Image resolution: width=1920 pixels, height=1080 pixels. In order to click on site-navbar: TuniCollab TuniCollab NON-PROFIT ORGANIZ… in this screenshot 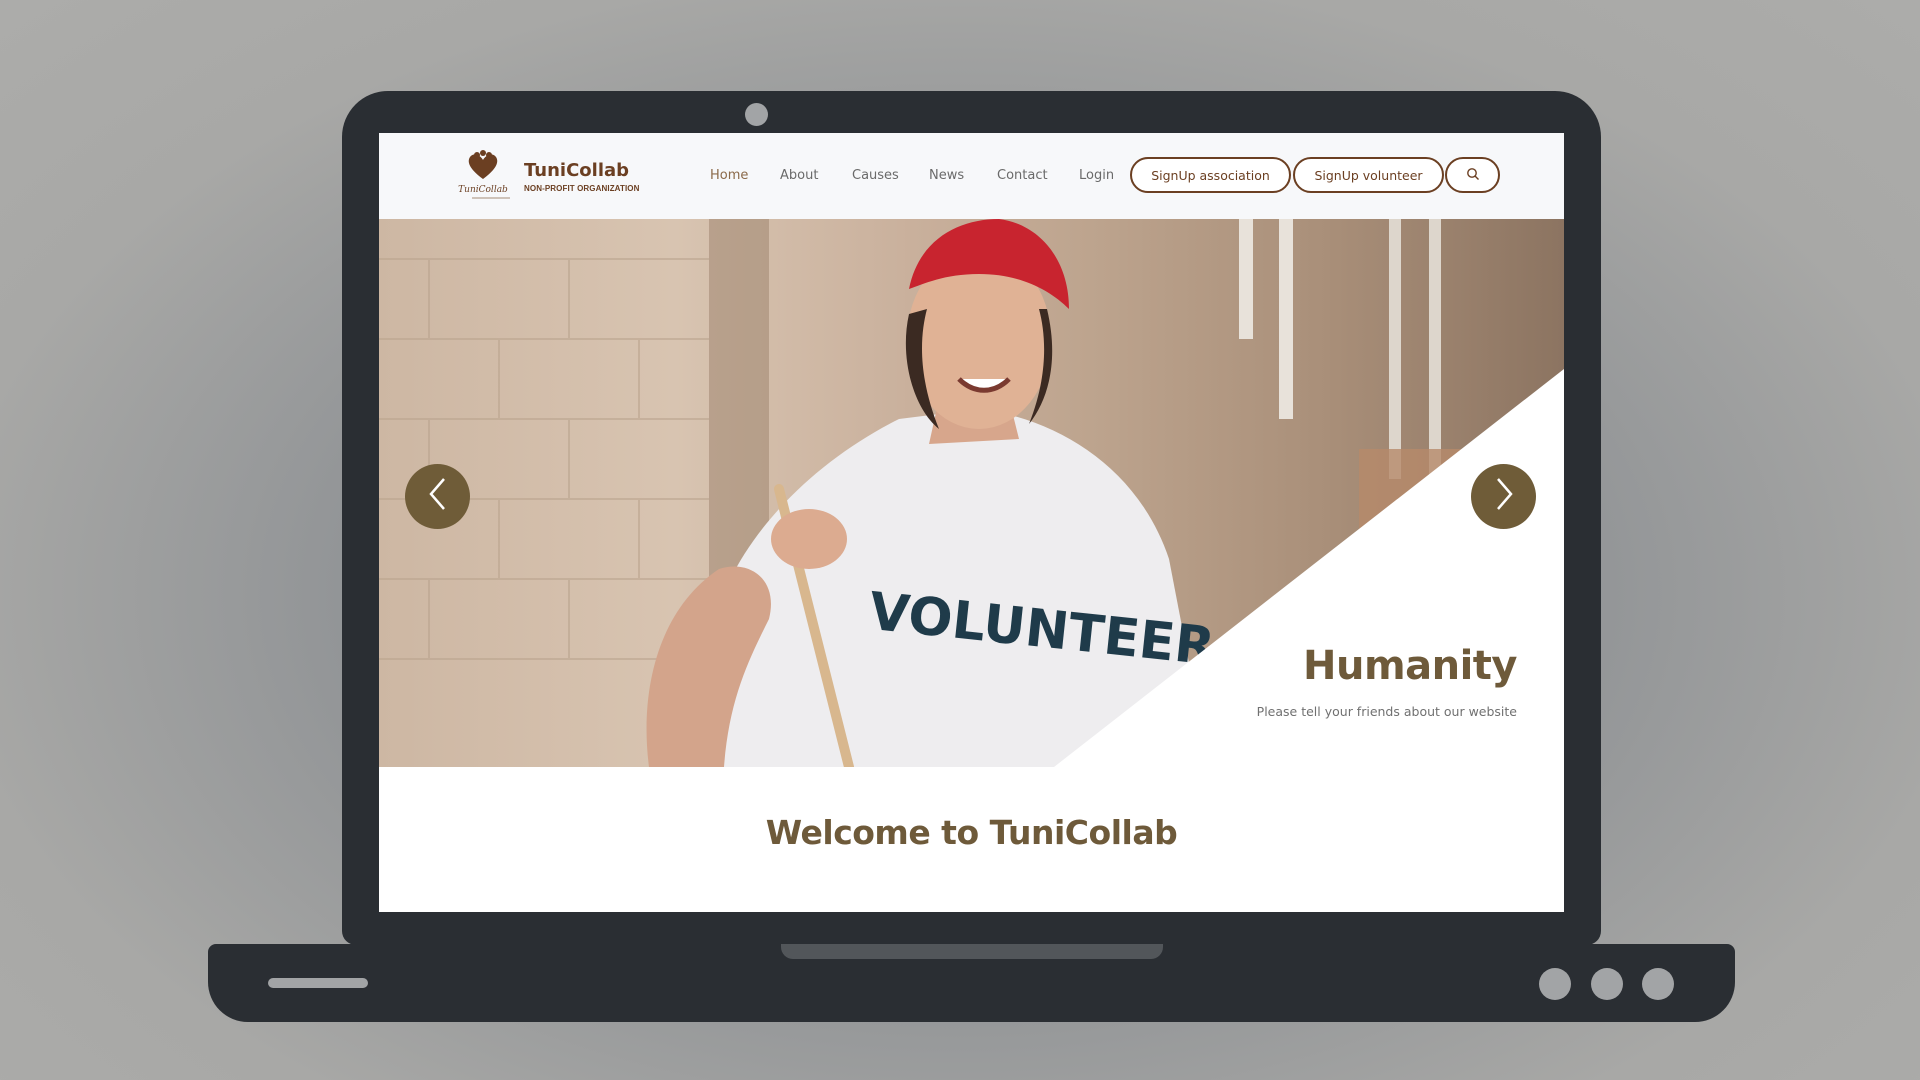, I will do `click(971, 176)`.